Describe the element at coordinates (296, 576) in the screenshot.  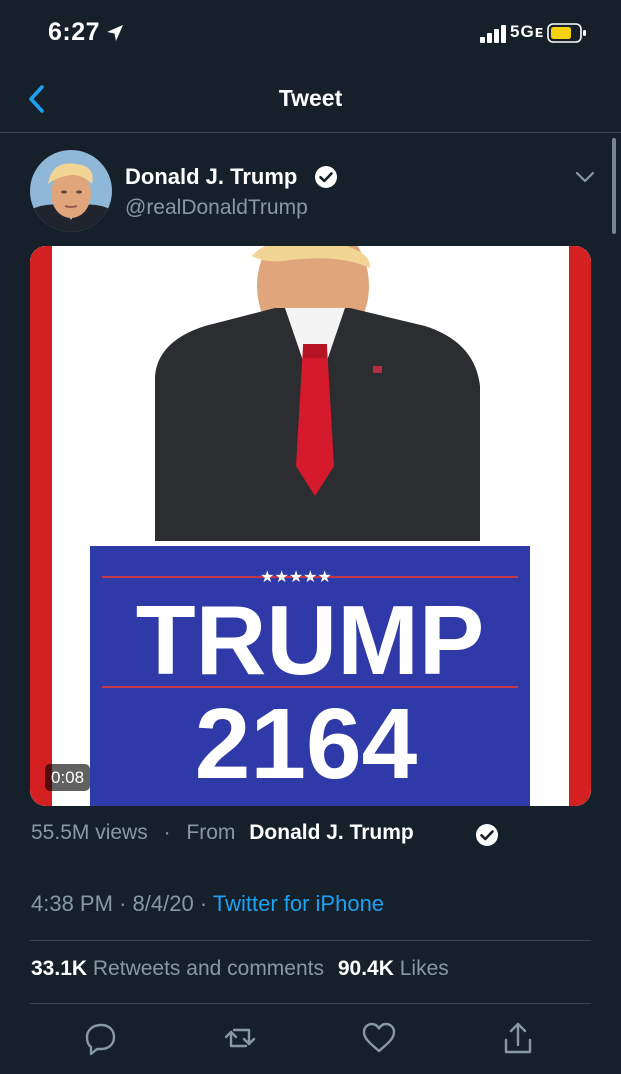
I see `sign-stars: ★★★★★` at that location.